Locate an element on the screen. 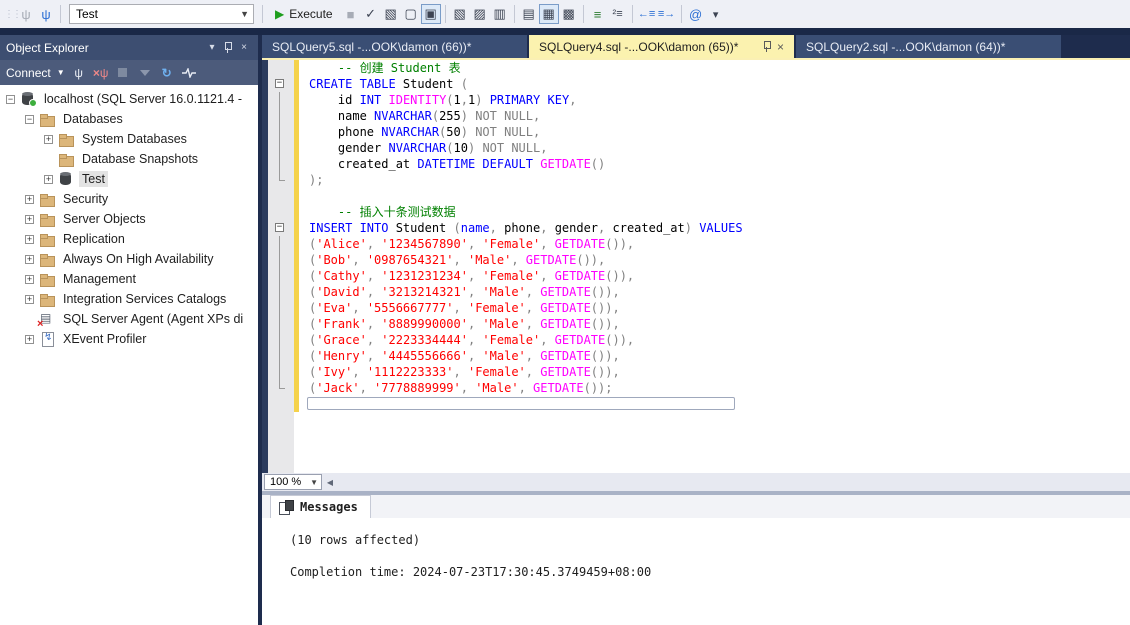  results-to-file-icon: ▩ is located at coordinates (569, 14).